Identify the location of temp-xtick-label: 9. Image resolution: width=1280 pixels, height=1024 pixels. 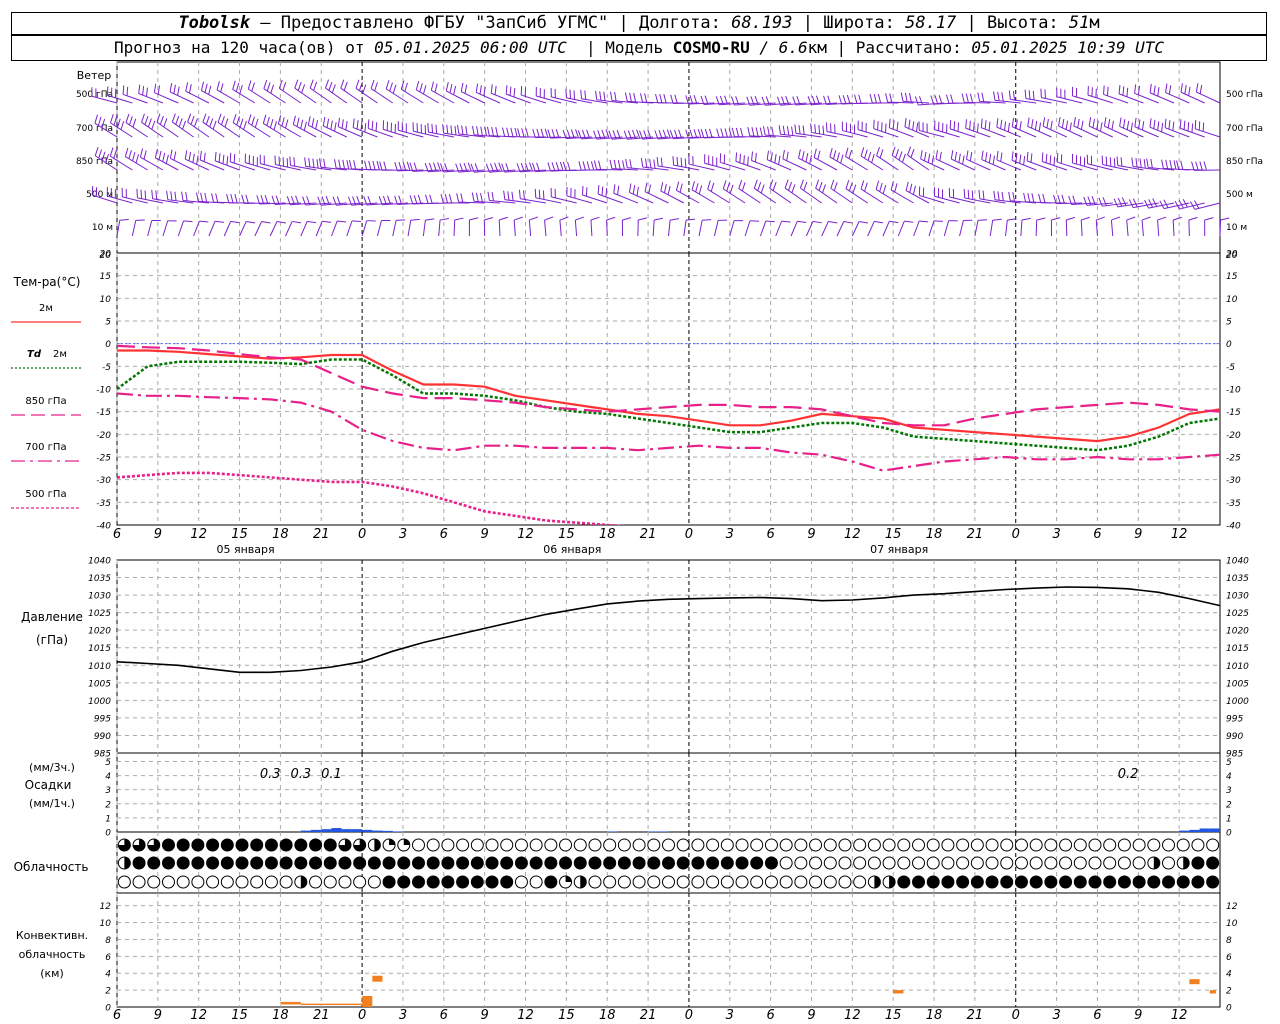
(485, 534).